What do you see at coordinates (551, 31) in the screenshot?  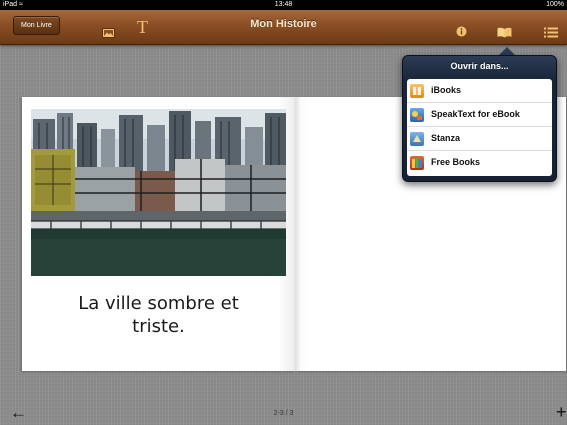 I see `list-icon` at bounding box center [551, 31].